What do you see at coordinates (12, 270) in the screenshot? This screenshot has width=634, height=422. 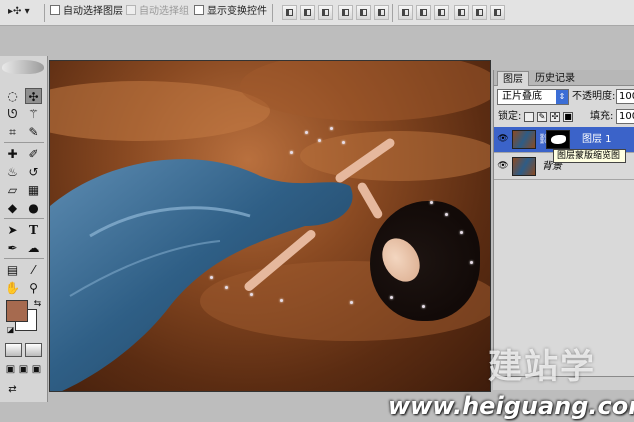 I see `notes-icon: ▤` at bounding box center [12, 270].